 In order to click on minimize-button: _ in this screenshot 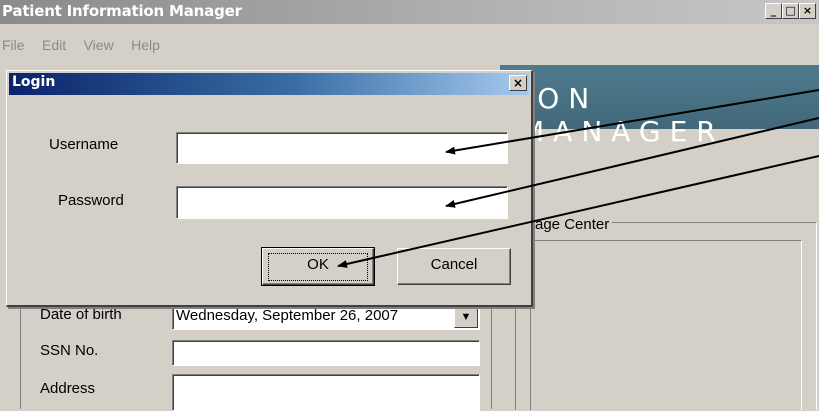, I will do `click(773, 11)`.